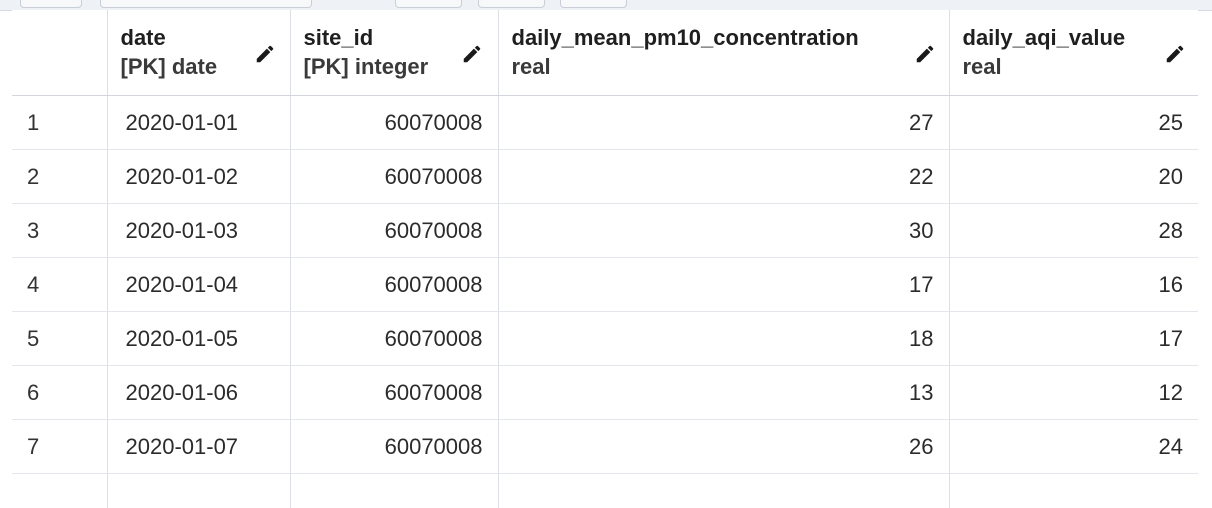 This screenshot has width=1212, height=508. I want to click on table-row: 4 2020-01-04 60070008 17 16, so click(605, 285).